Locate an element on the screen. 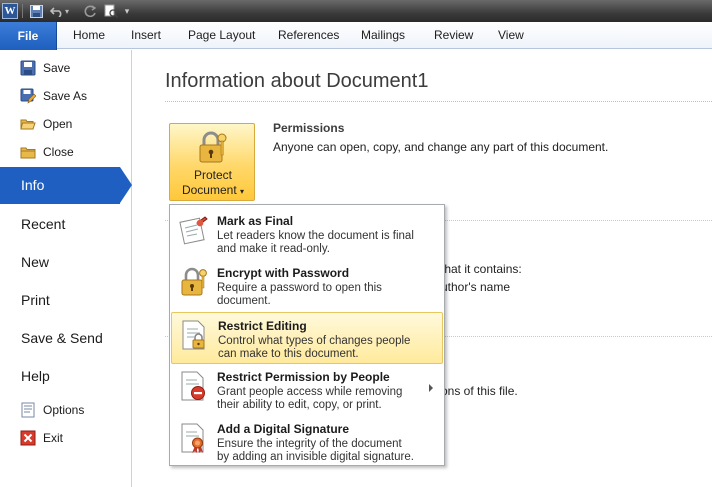 This screenshot has width=712, height=487. nav-save-label: Save is located at coordinates (57, 68).